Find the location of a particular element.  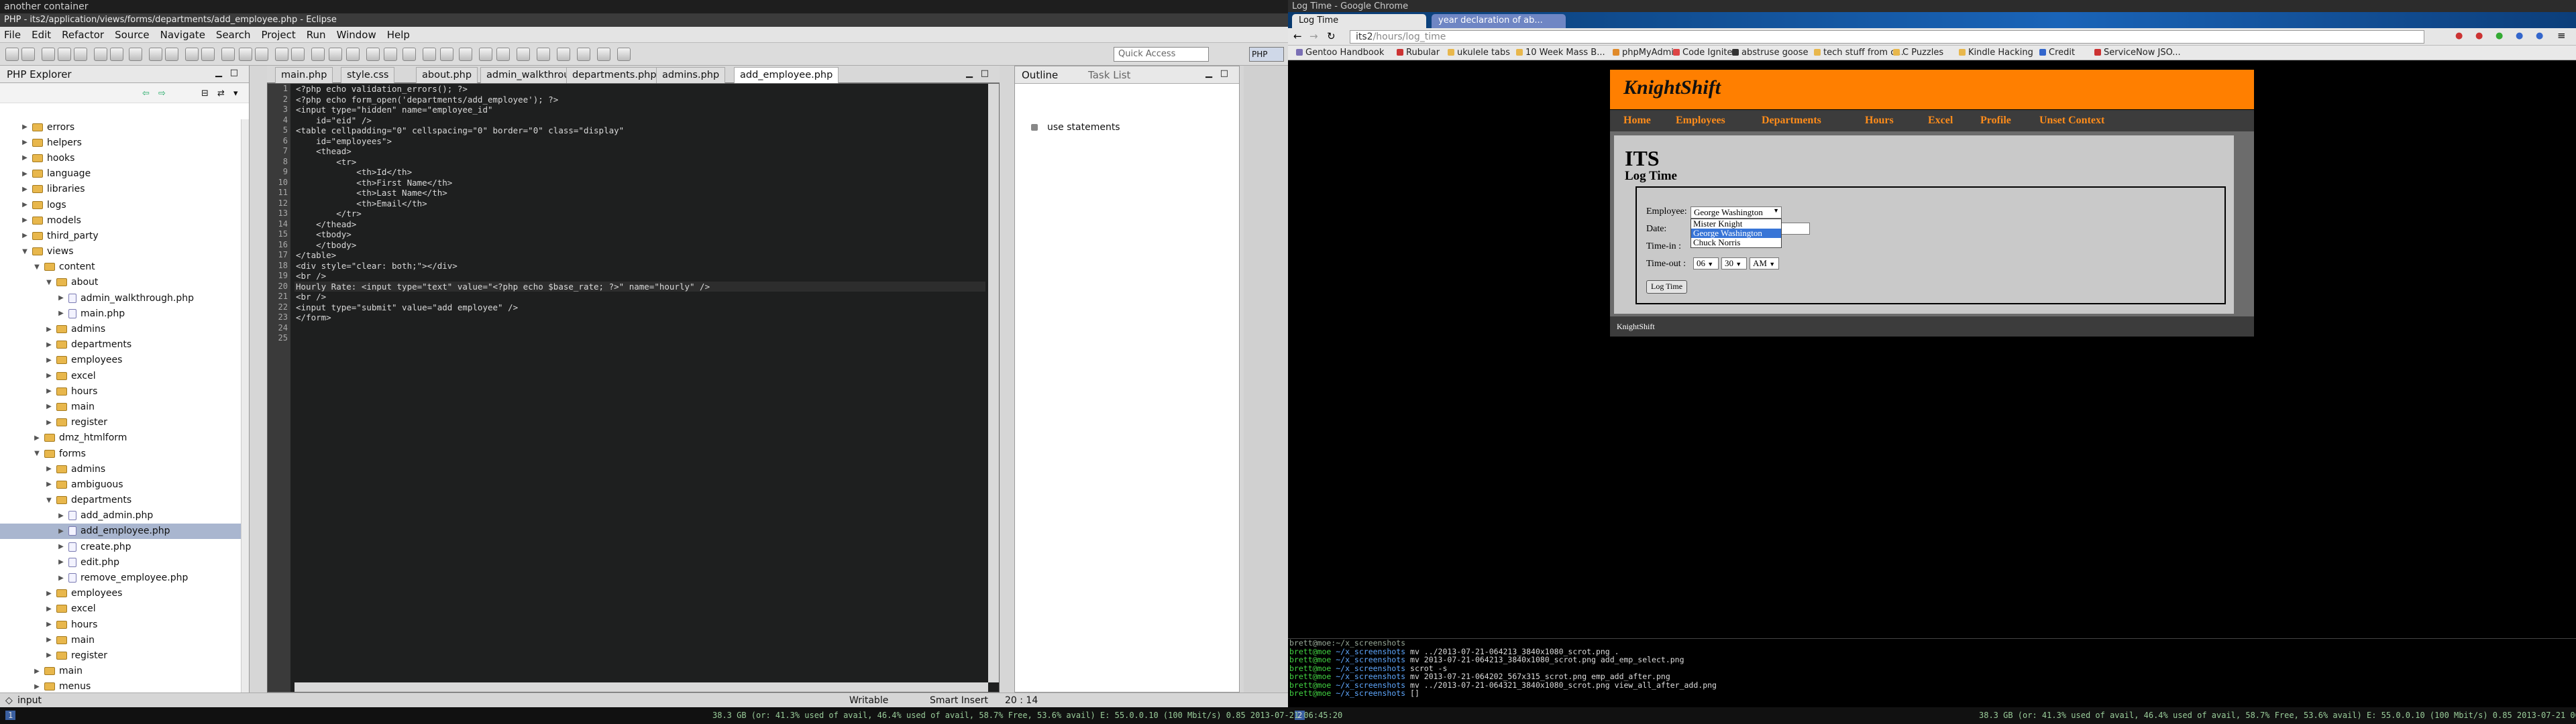

tree-folder: ▶ register is located at coordinates (120, 655).